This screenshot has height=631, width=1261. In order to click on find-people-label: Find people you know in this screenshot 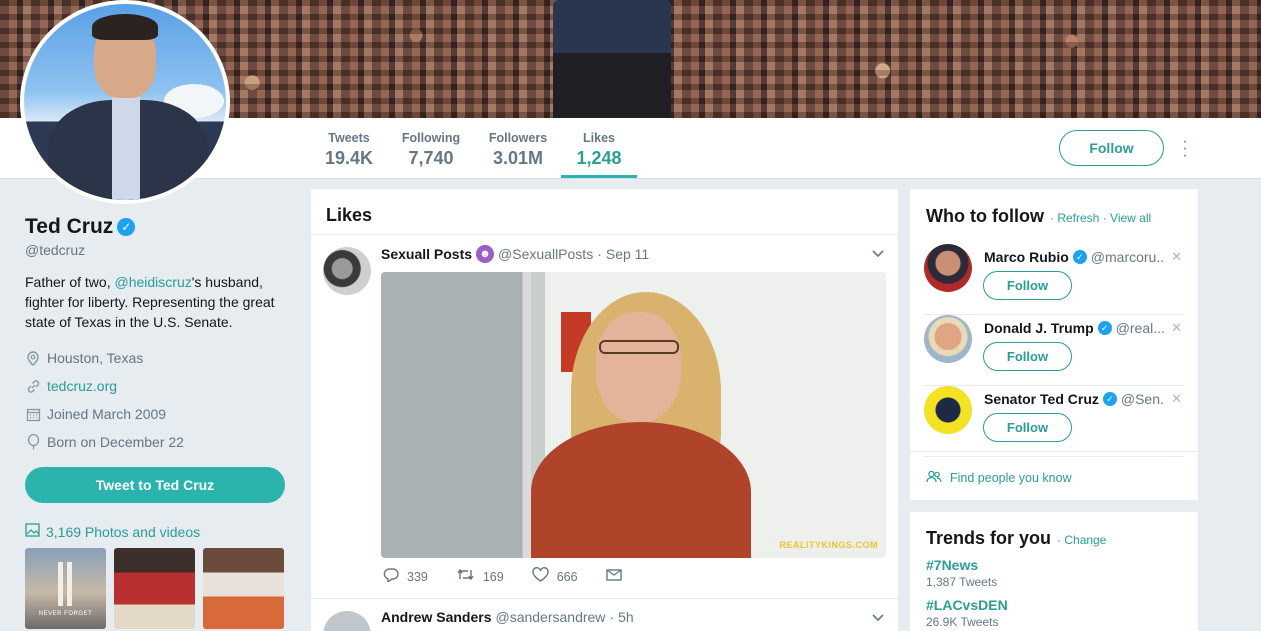, I will do `click(1011, 478)`.